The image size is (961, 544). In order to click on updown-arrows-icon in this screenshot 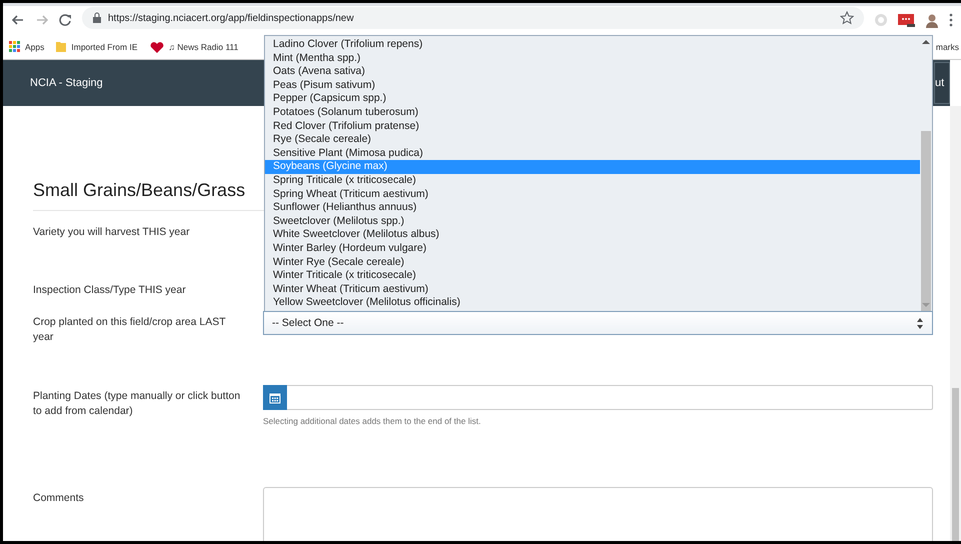, I will do `click(920, 323)`.